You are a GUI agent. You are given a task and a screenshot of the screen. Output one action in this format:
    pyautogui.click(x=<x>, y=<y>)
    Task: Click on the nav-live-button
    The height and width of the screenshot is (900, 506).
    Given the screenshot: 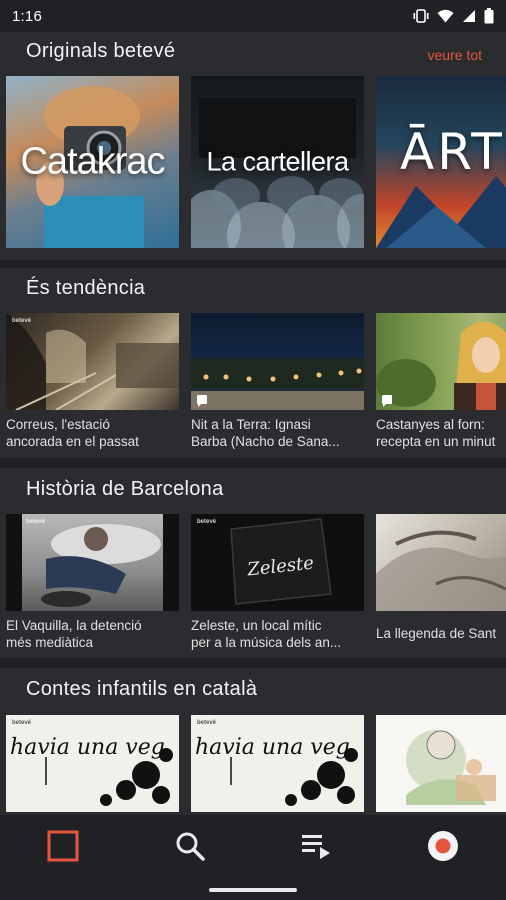 What is the action you would take?
    pyautogui.click(x=443, y=848)
    